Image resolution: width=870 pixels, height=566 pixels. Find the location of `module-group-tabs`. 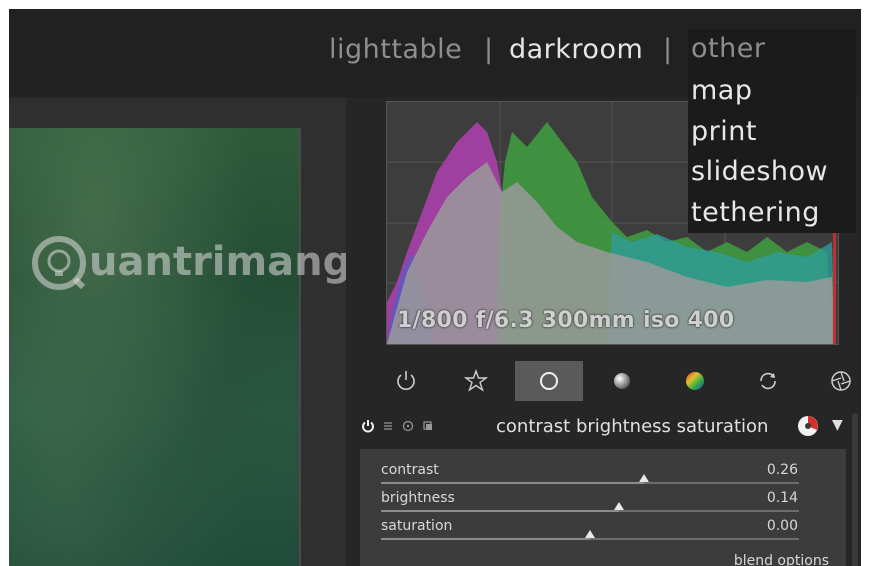

module-group-tabs is located at coordinates (616, 381).